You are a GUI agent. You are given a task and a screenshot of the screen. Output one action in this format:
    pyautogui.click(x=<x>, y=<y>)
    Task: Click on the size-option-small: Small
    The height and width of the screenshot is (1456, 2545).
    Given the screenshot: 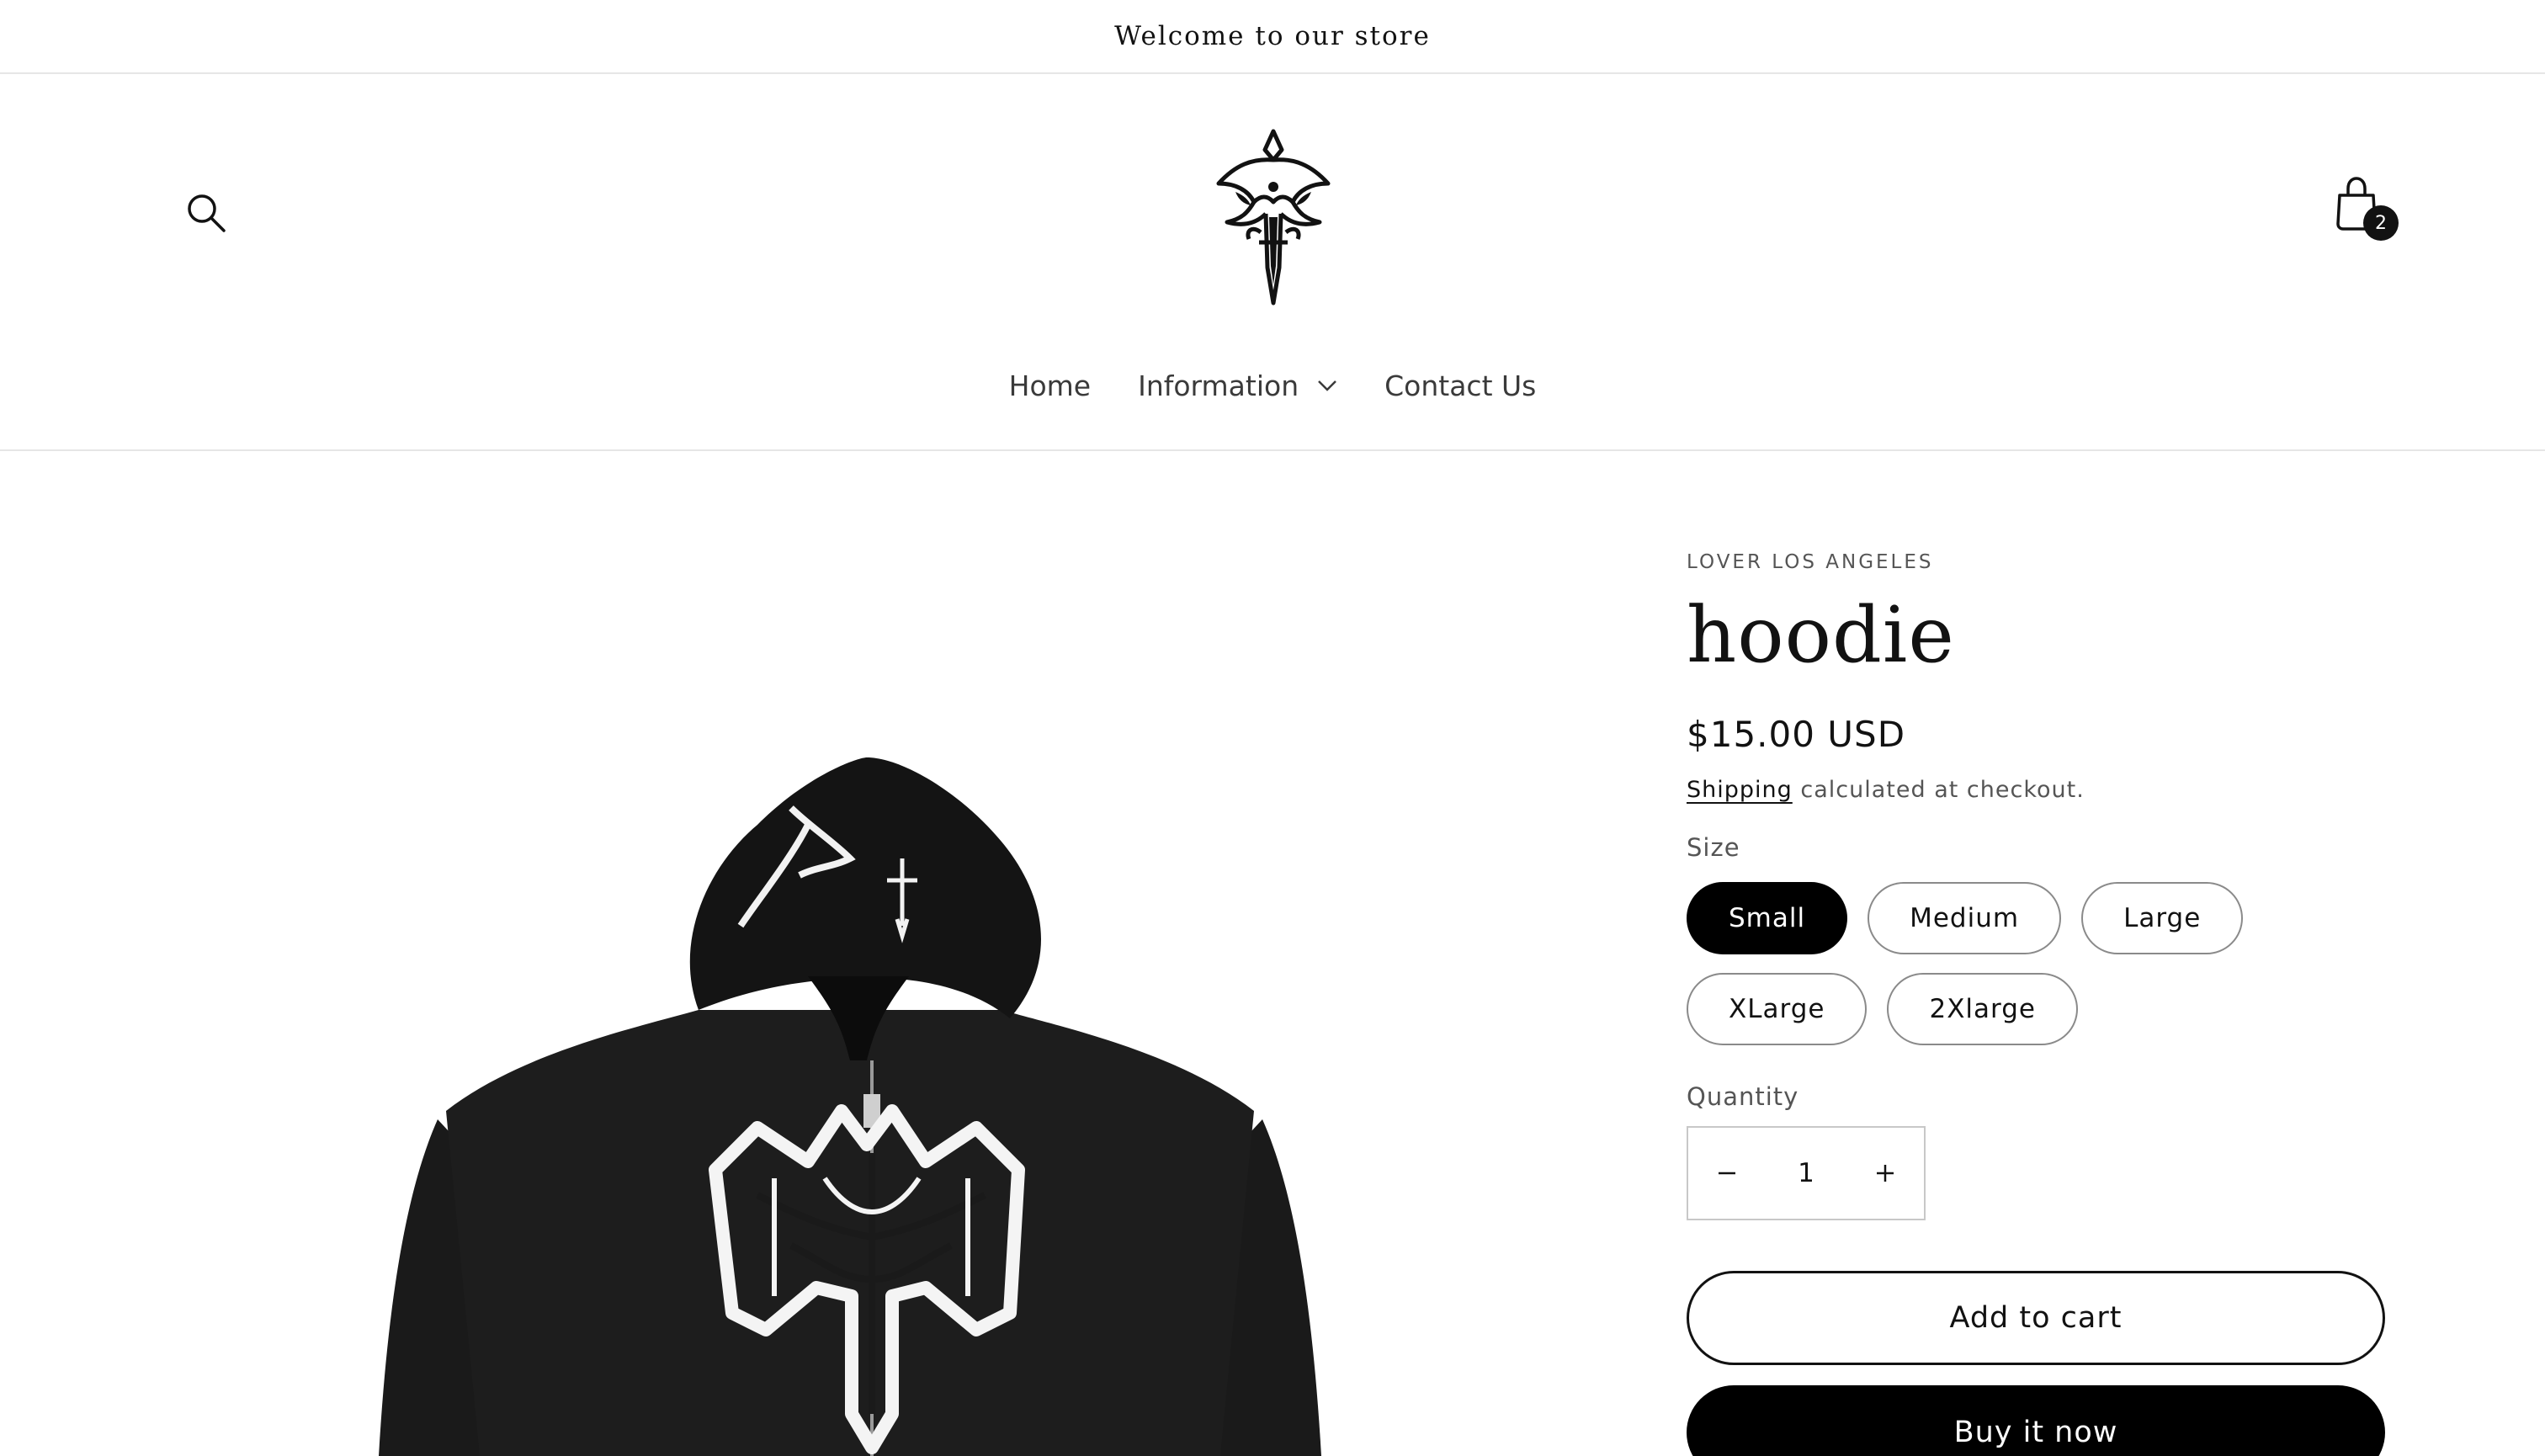 What is the action you would take?
    pyautogui.click(x=1767, y=918)
    